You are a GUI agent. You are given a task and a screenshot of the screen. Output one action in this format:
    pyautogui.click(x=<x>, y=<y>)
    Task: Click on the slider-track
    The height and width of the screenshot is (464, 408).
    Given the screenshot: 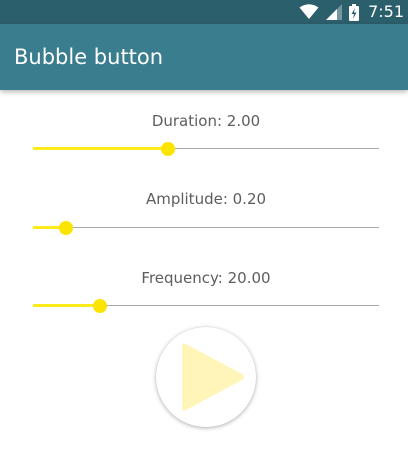 What is the action you would take?
    pyautogui.click(x=206, y=227)
    